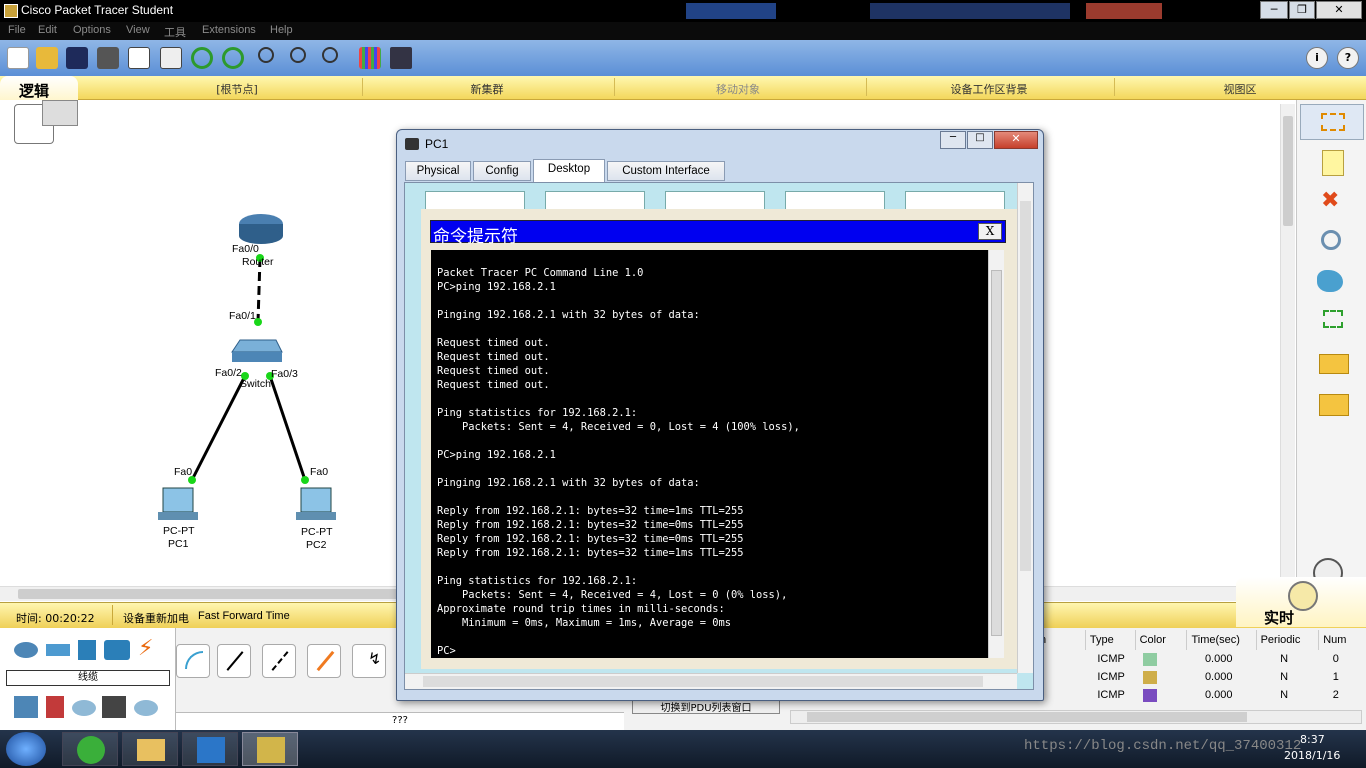  What do you see at coordinates (370, 58) in the screenshot?
I see `palette-icon` at bounding box center [370, 58].